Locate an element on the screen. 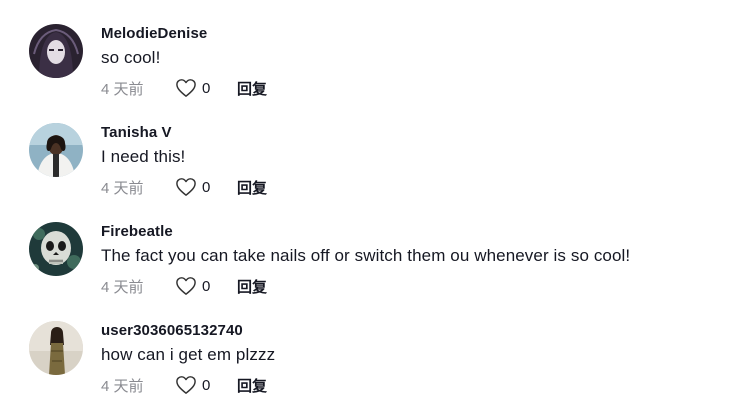 This screenshot has height=417, width=752. comment-username: MelodieDenise is located at coordinates (426, 34).